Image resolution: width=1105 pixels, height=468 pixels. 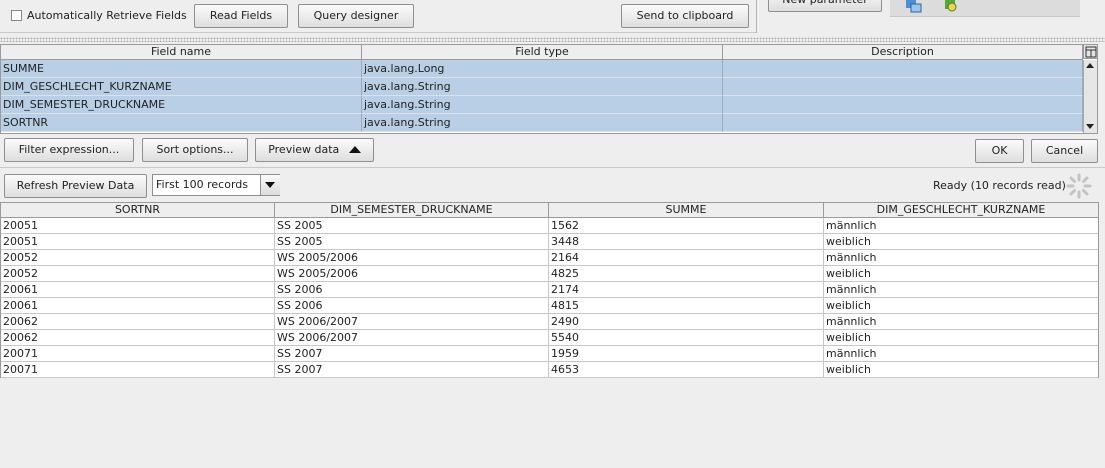 I want to click on table-row: 20061 SS 2006 2174 männlich, so click(x=549, y=290).